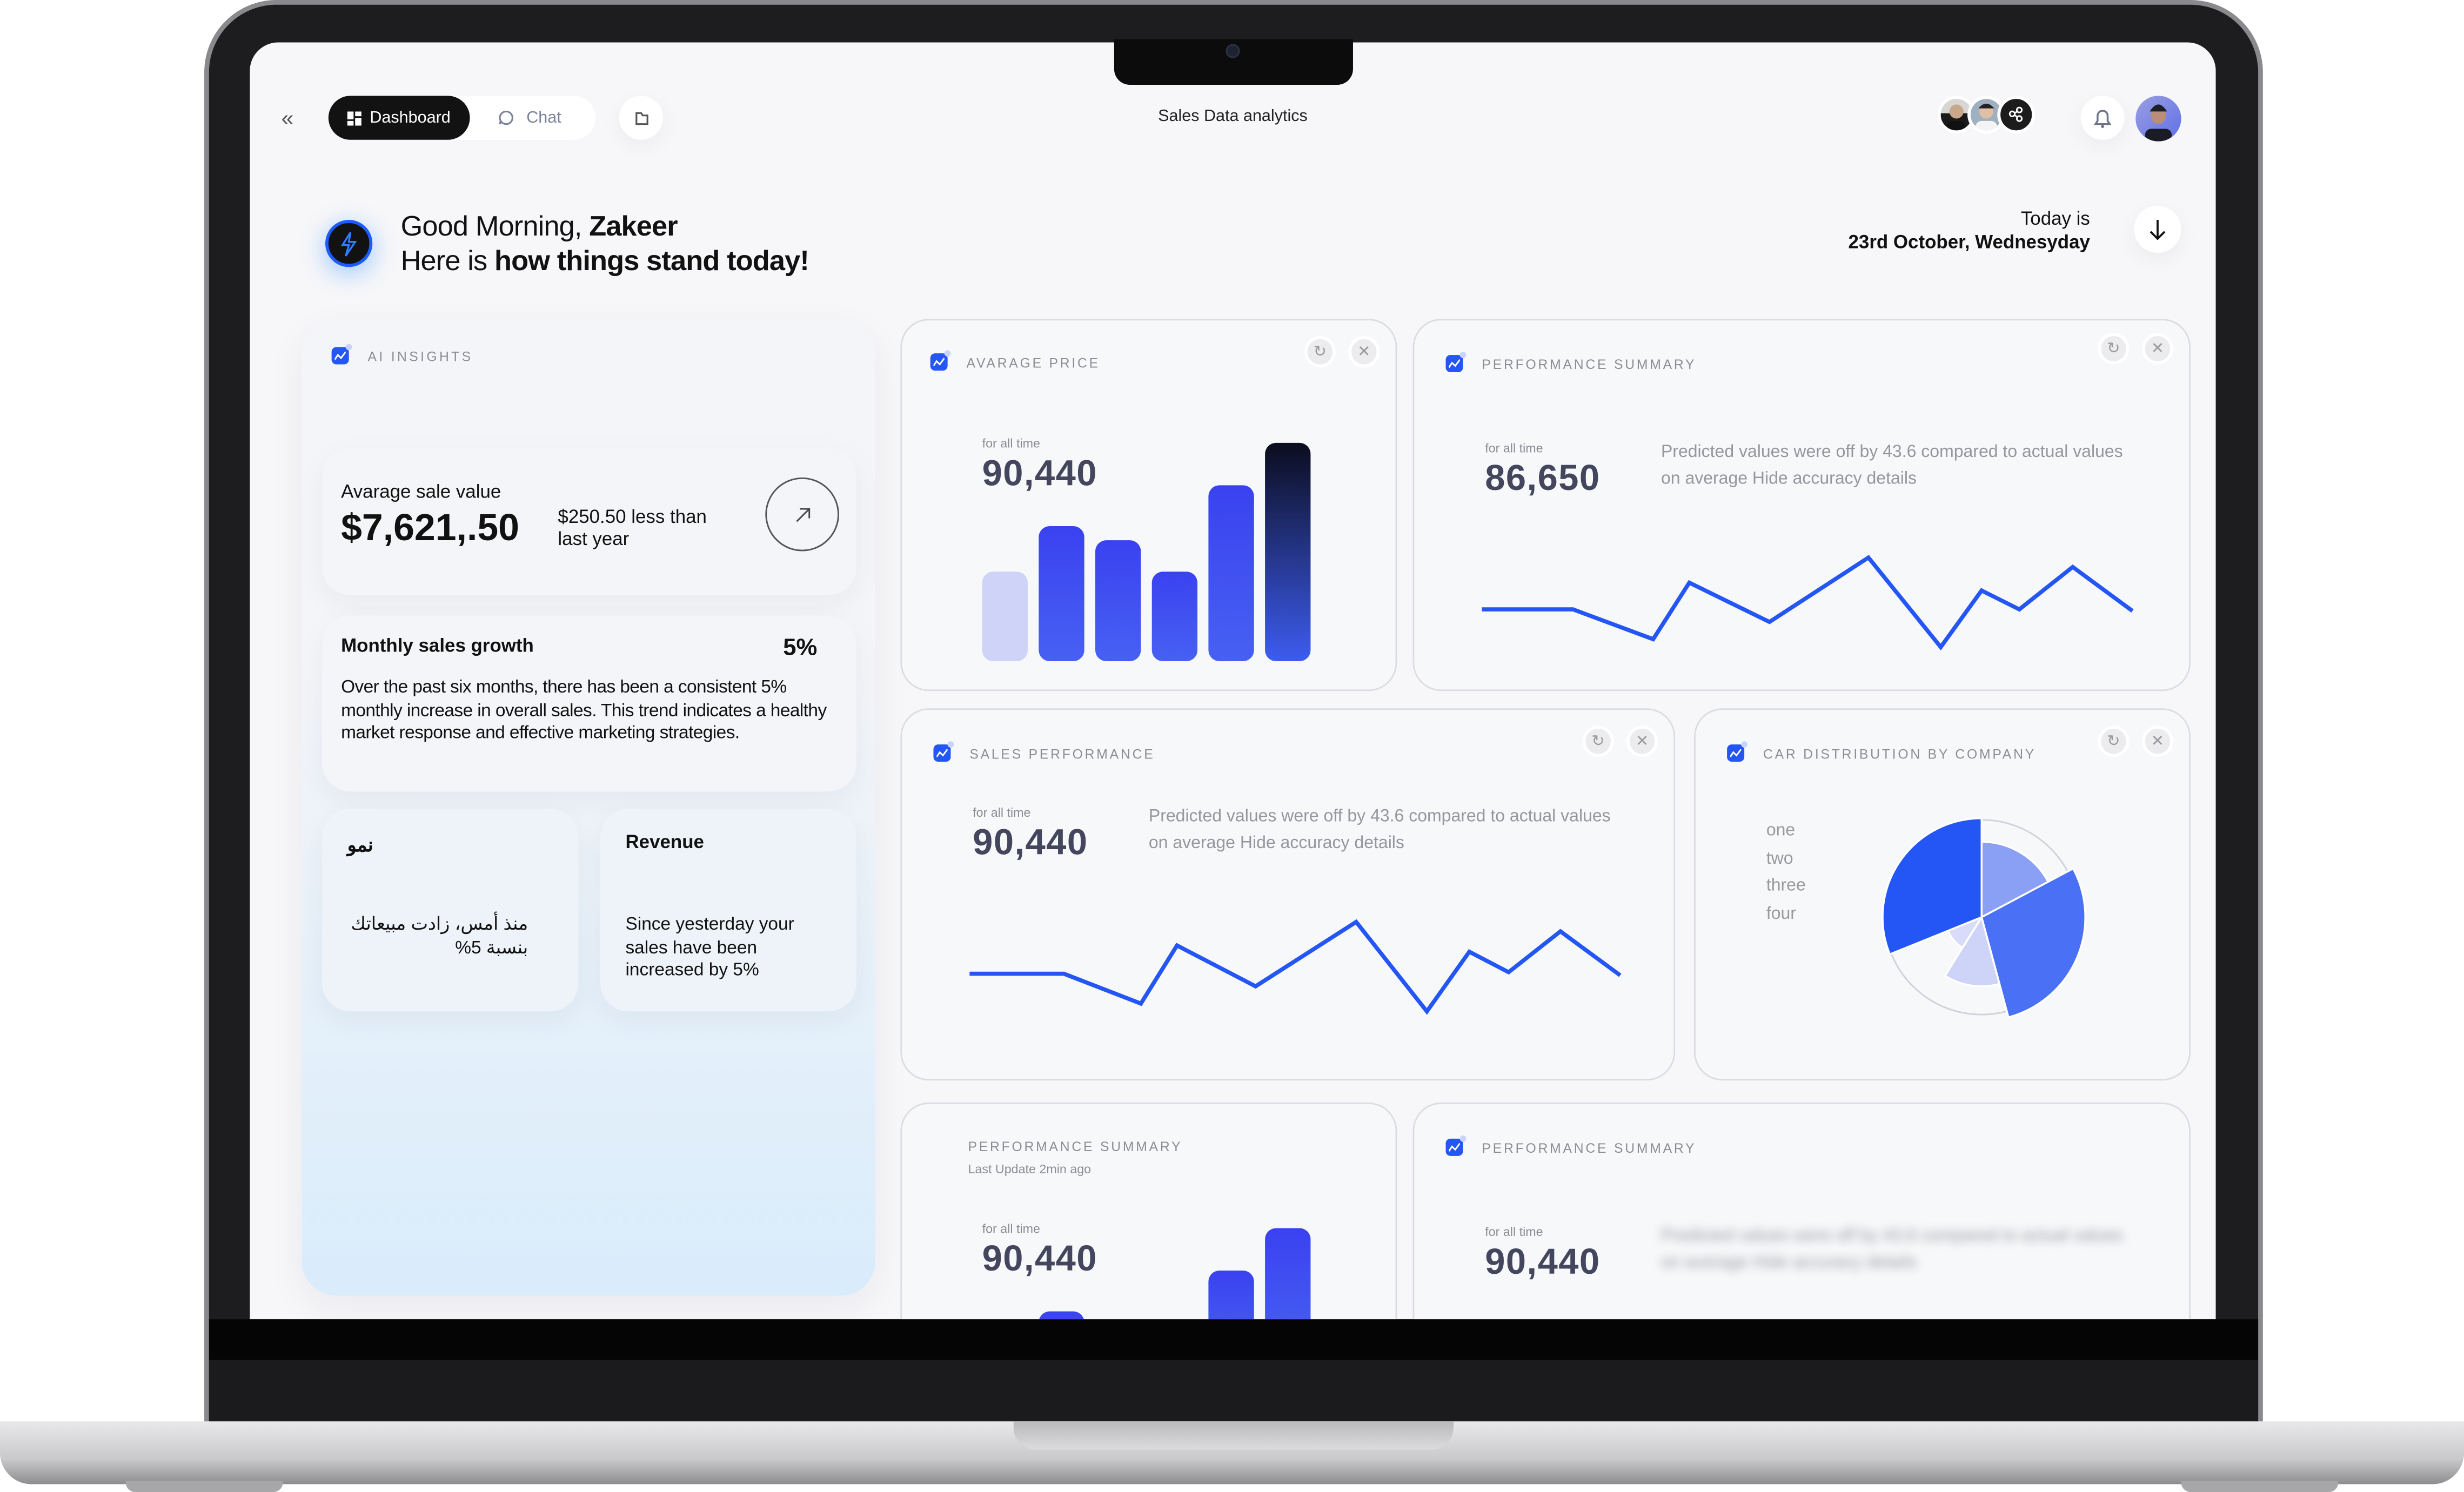  I want to click on screen-bottom-border, so click(1234, 1339).